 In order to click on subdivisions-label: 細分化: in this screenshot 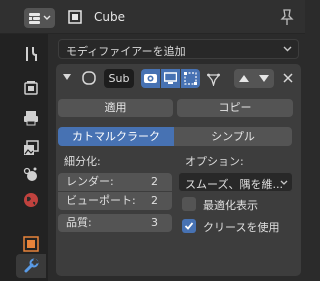, I will do `click(82, 161)`.